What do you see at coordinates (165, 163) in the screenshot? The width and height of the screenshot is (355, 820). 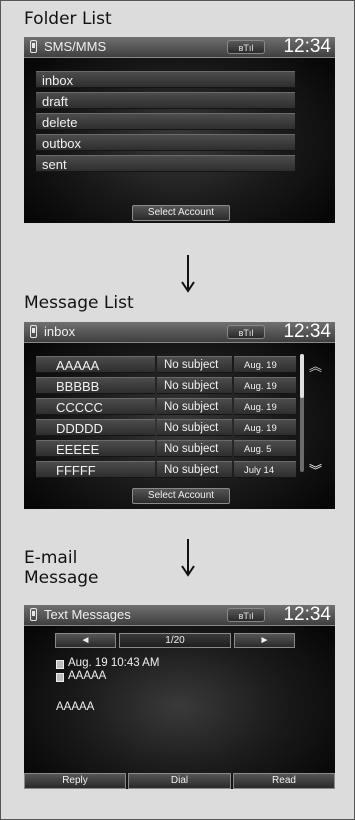 I see `folder-item-sent: sent` at bounding box center [165, 163].